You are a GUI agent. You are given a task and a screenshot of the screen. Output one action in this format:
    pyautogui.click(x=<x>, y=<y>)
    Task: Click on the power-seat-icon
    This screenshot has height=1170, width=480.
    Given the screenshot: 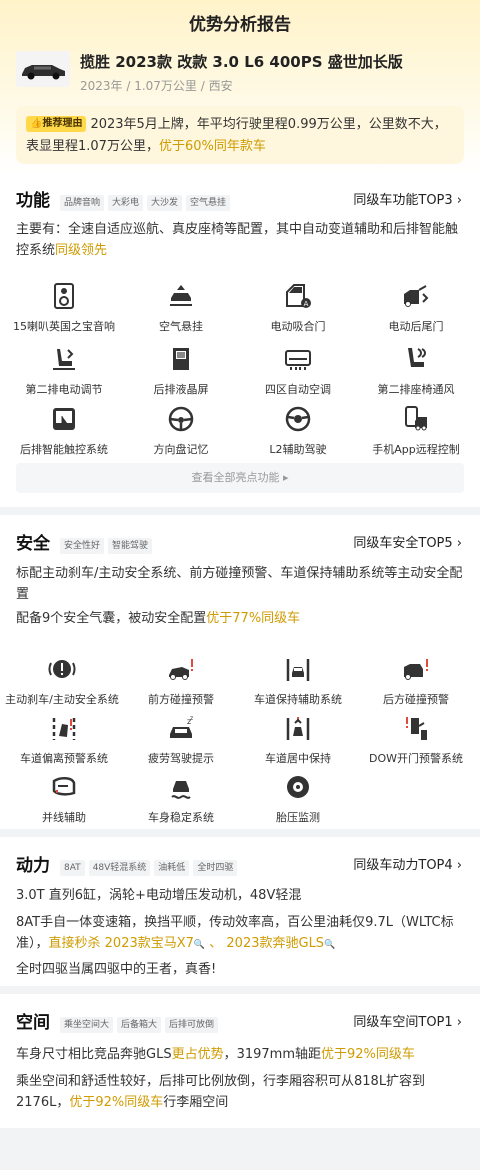 What is the action you would take?
    pyautogui.click(x=64, y=359)
    